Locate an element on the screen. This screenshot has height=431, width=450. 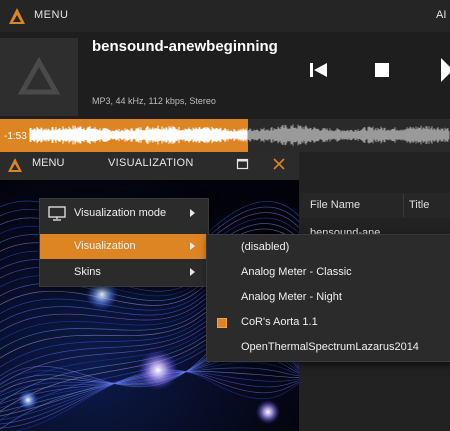
menu-item-skins: Skins is located at coordinates (124, 272).